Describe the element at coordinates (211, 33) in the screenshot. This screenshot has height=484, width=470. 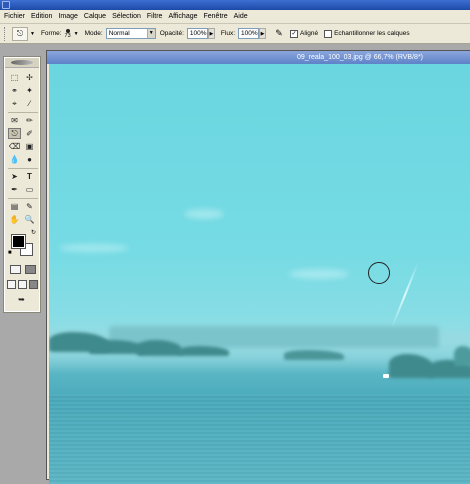
I see `opacite-slider-button: ▶` at that location.